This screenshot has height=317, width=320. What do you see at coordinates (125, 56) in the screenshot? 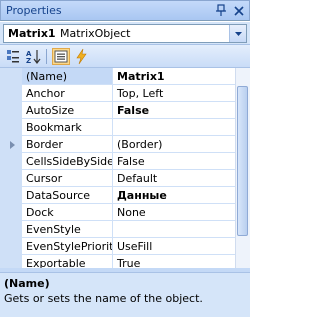
I see `property-toolbar: A Z` at bounding box center [125, 56].